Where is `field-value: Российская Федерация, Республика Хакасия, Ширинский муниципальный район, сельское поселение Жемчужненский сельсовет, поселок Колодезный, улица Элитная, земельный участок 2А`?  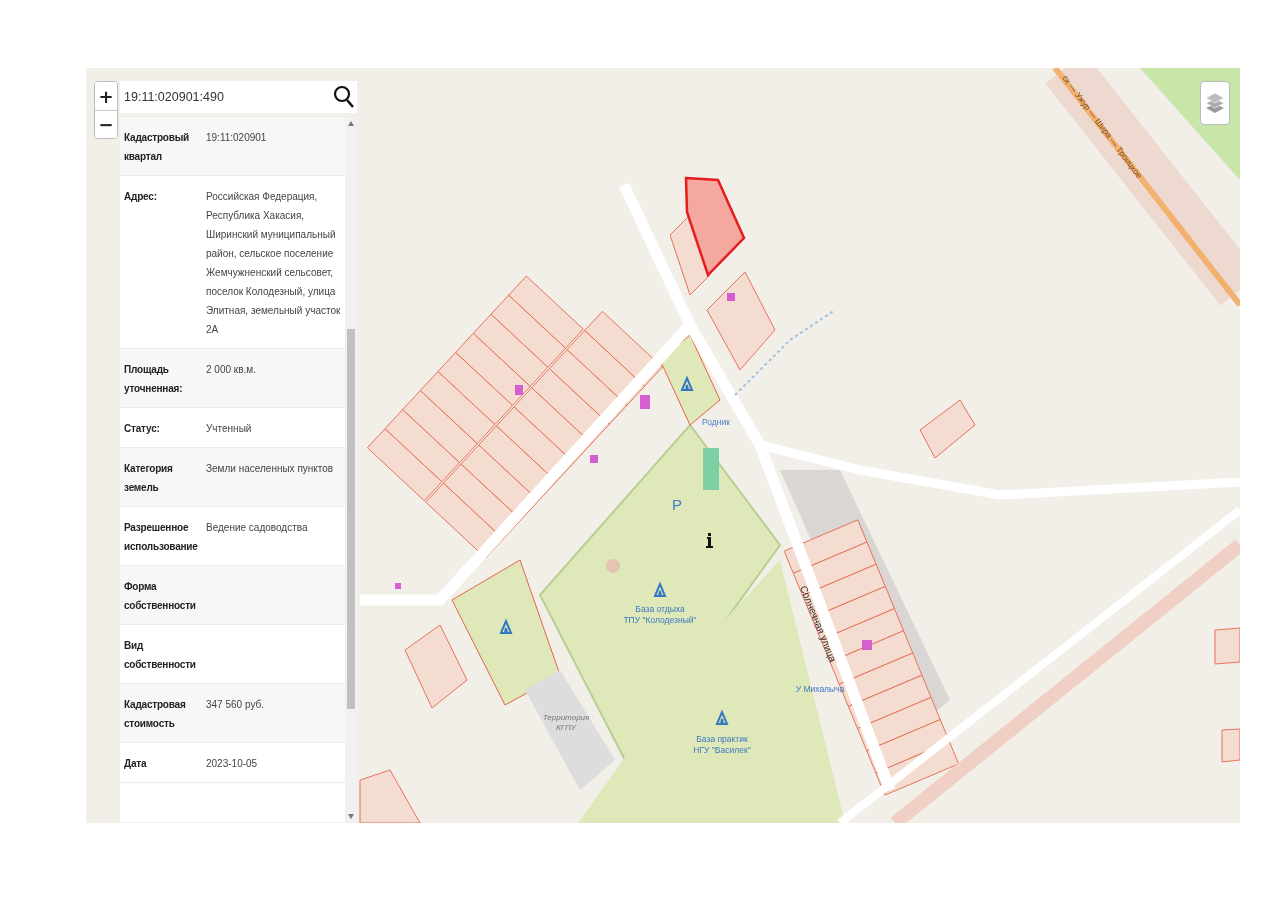
field-value: Российская Федерация, Республика Хакасия, Ширинский муниципальный район, сельское поселение Жемчужненский сельсовет, поселок Колодезный, улица Элитная, земельный участок 2А is located at coordinates (273, 263).